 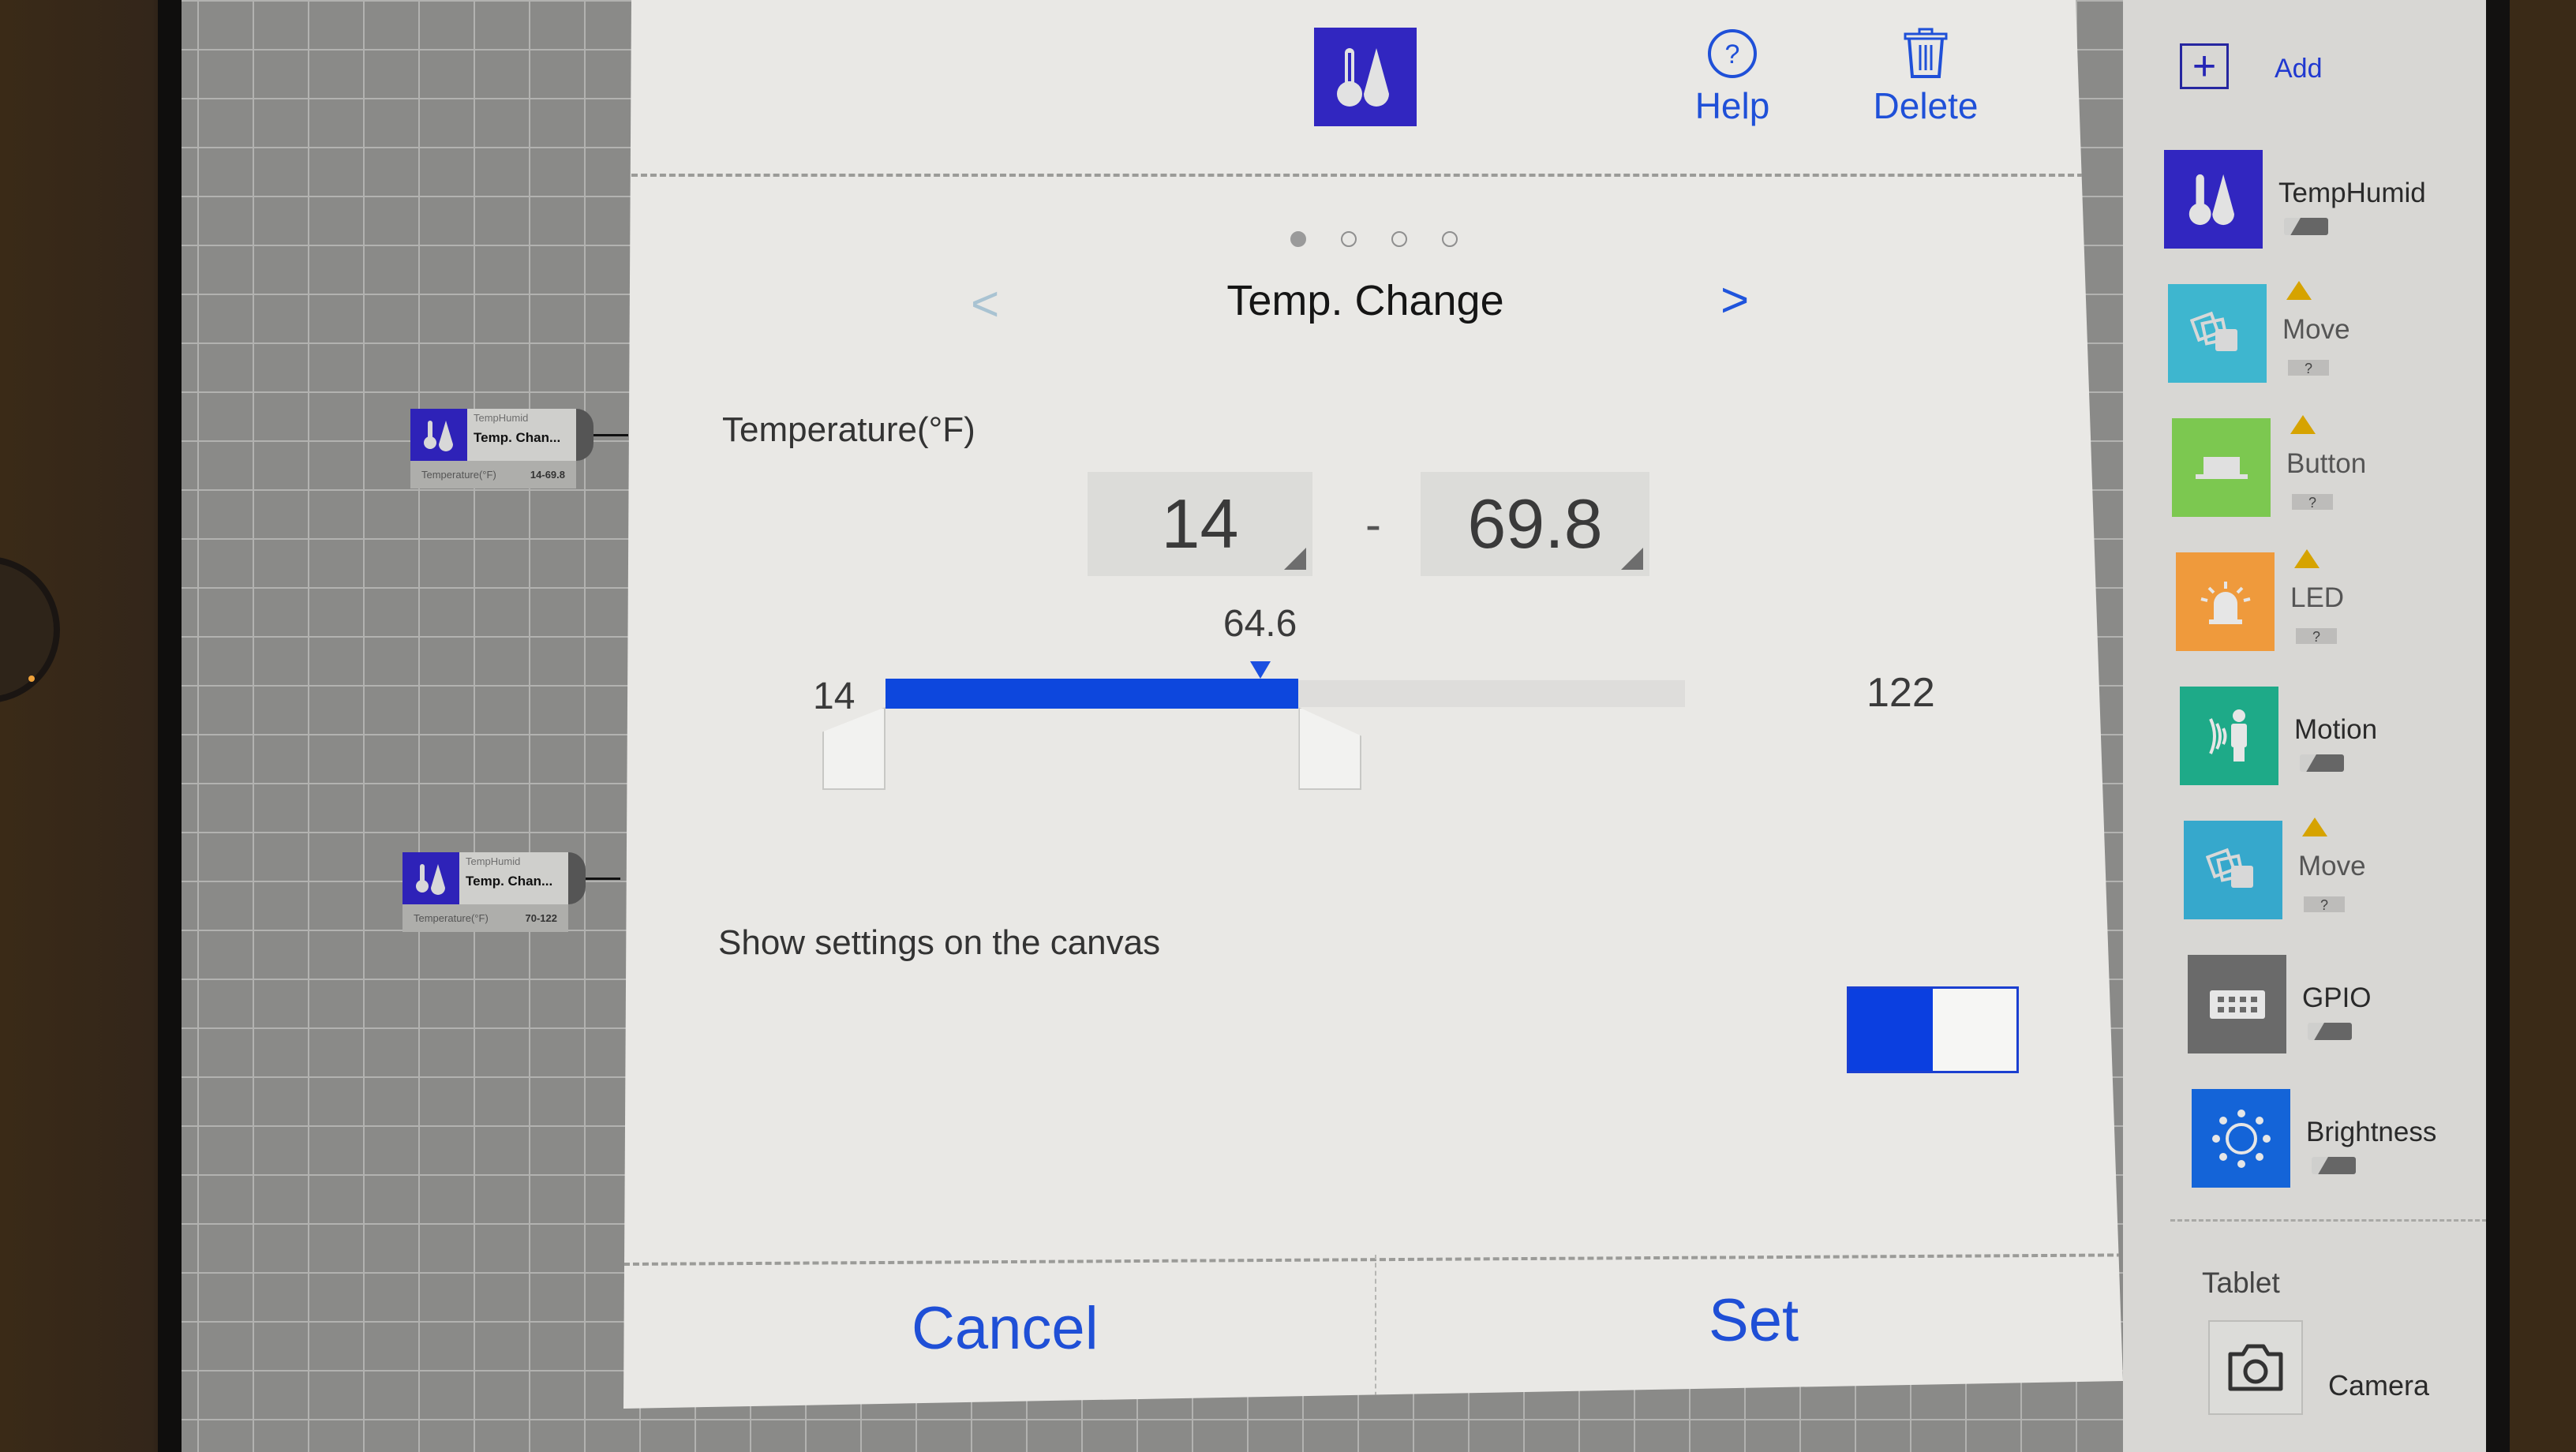 What do you see at coordinates (2337, 997) in the screenshot?
I see `sidebar-item-label: GPIO` at bounding box center [2337, 997].